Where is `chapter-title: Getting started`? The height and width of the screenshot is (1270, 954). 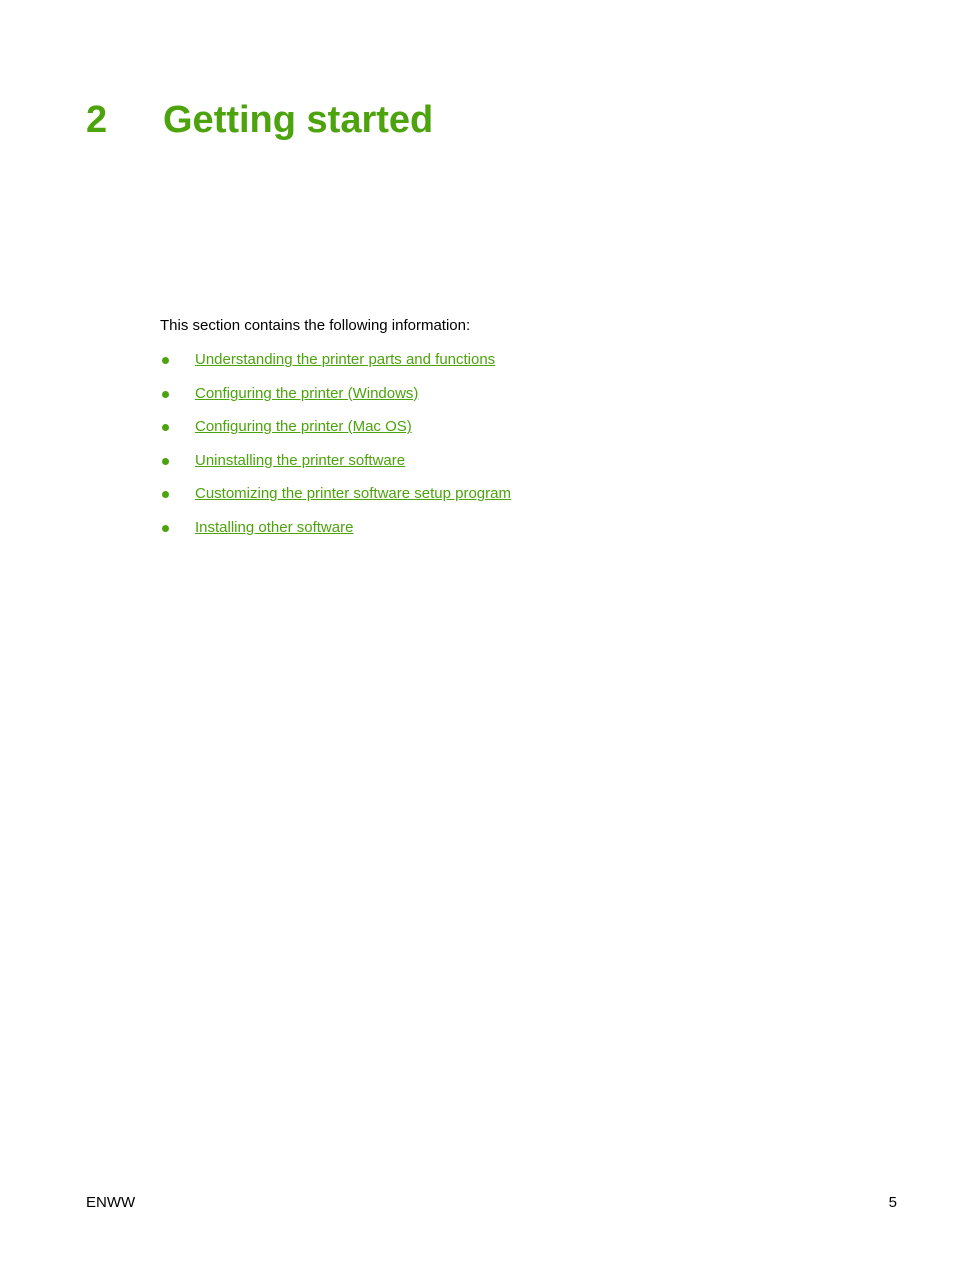 chapter-title: Getting started is located at coordinates (298, 120).